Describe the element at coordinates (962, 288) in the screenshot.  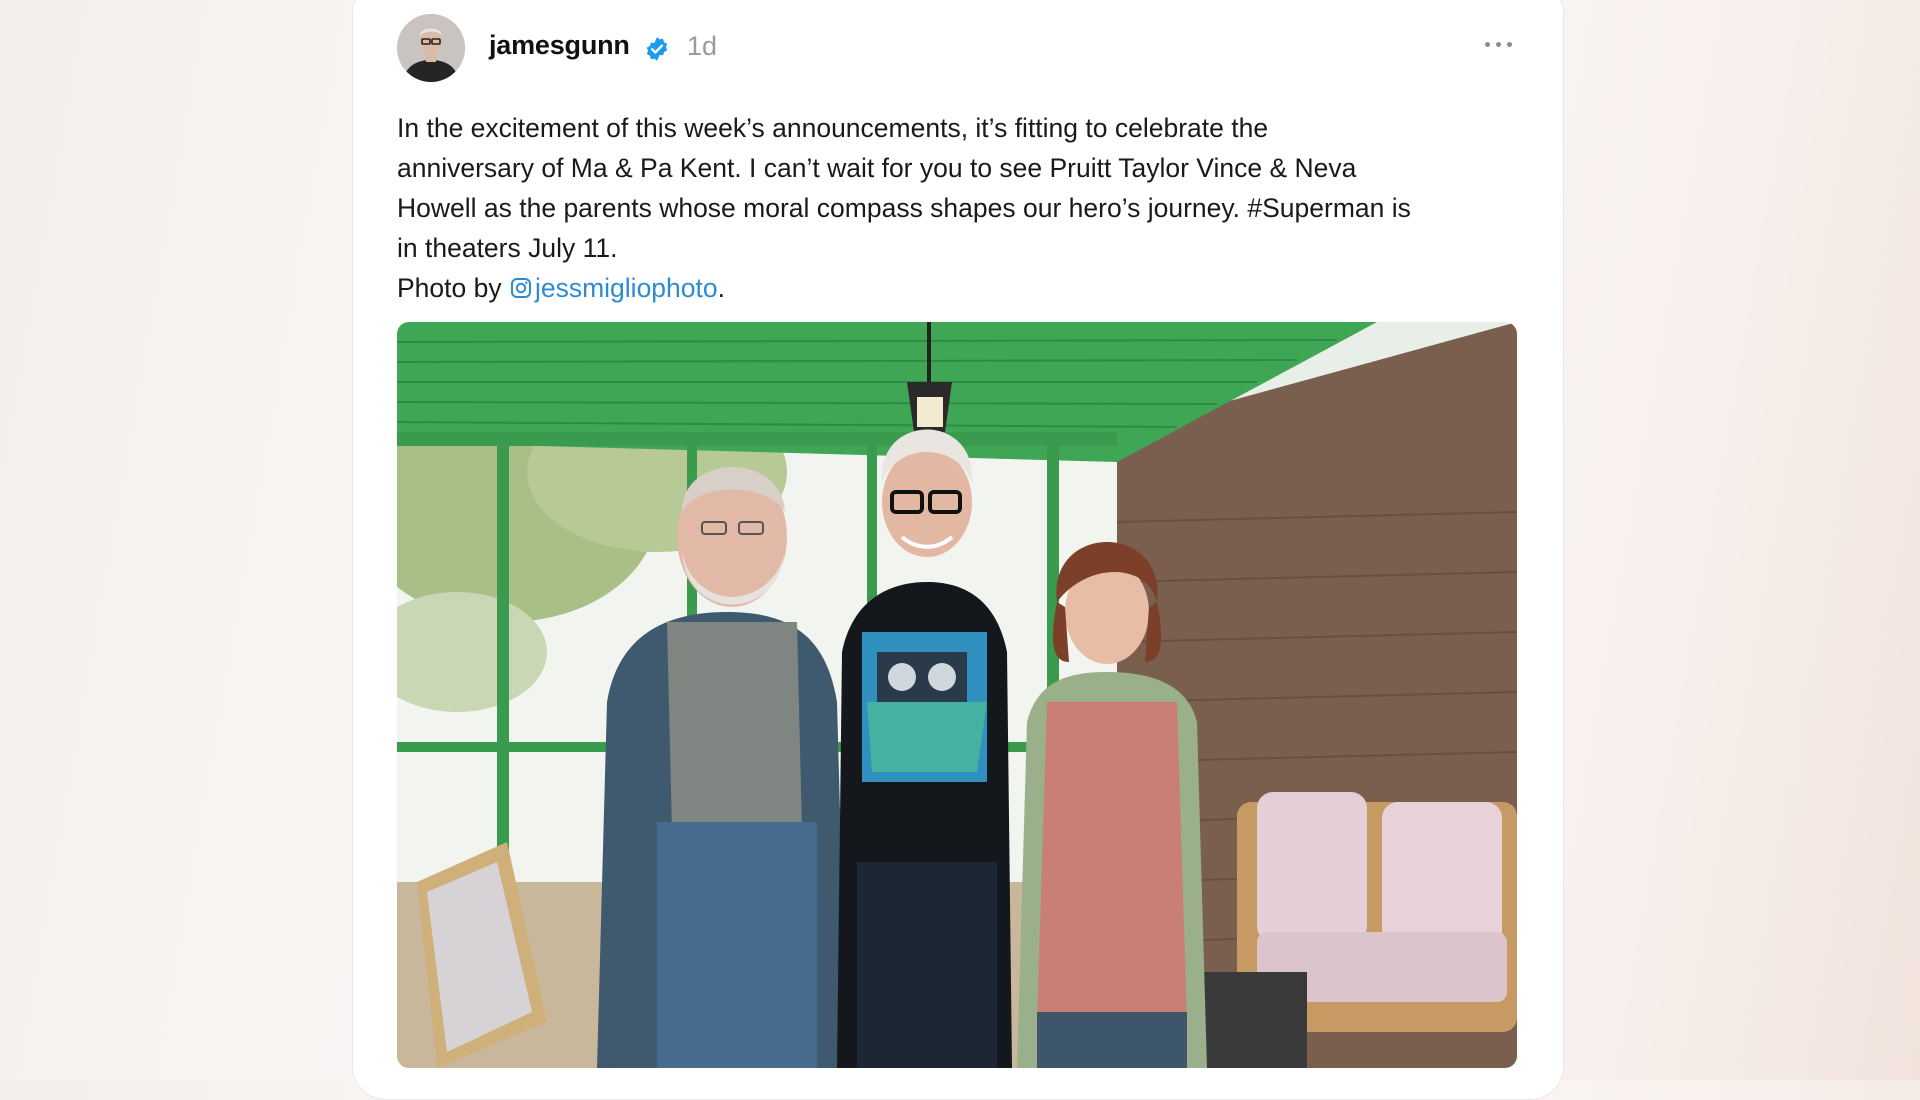
I see `photo-credit: Photo by jessmigliophoto.` at that location.